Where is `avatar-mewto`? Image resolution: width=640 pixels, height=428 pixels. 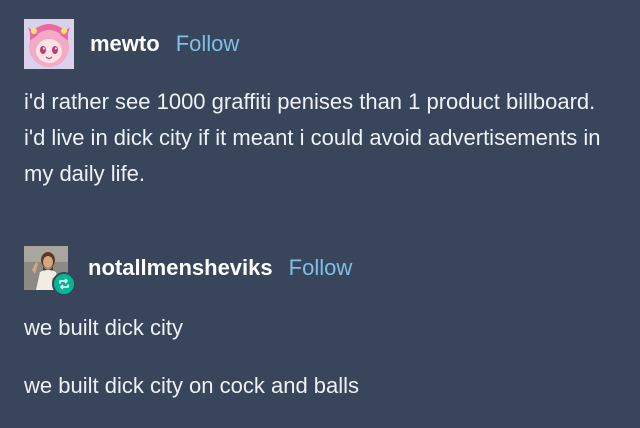
avatar-mewto is located at coordinates (49, 44).